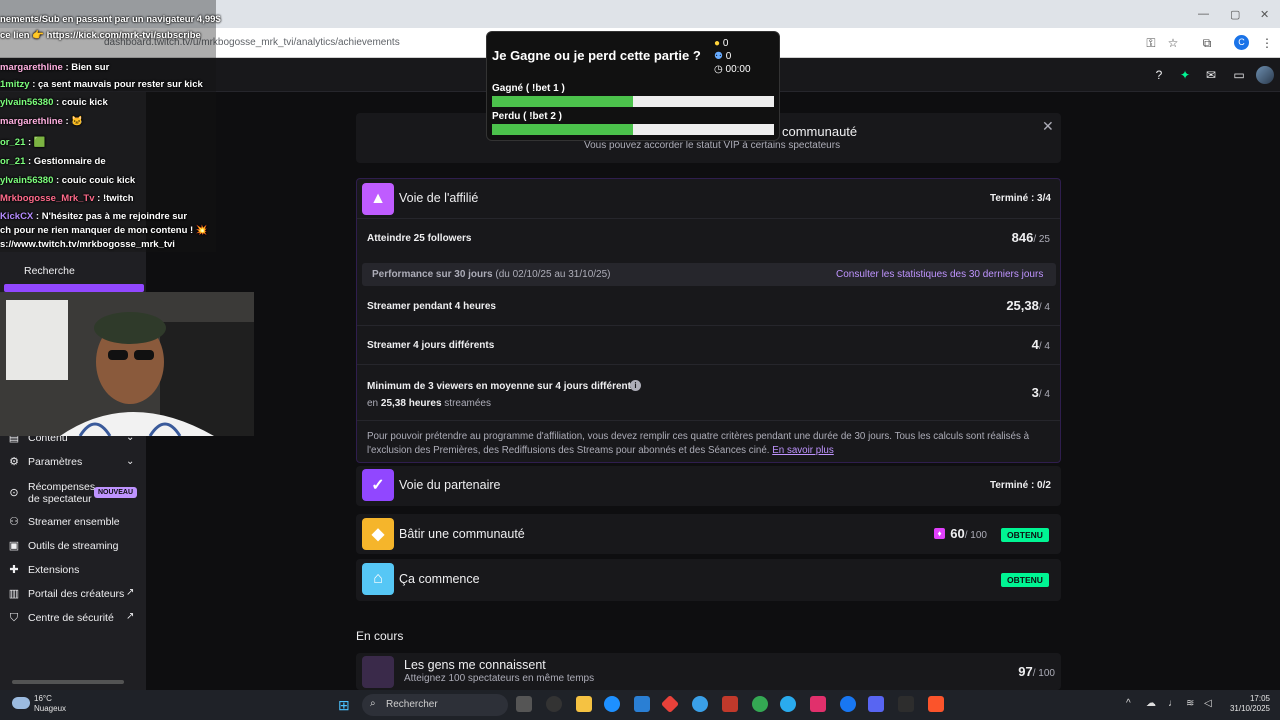 This screenshot has height=720, width=1280. What do you see at coordinates (61, 618) in the screenshot?
I see `sidebar-item-securite: ⛉ Centre de sécurité` at bounding box center [61, 618].